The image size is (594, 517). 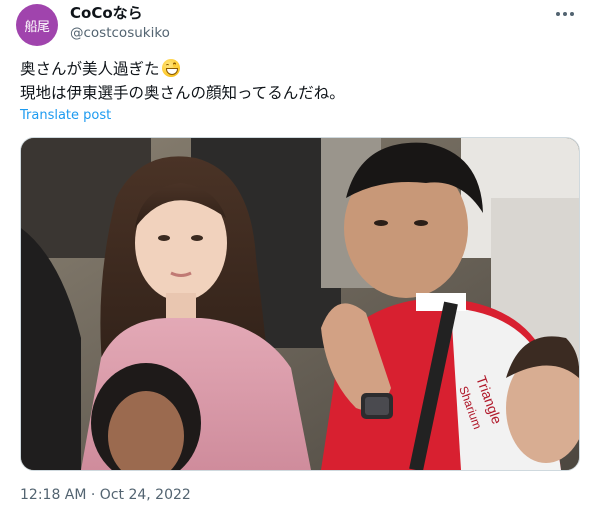 What do you see at coordinates (120, 33) in the screenshot?
I see `user-handle: @costcosukiko` at bounding box center [120, 33].